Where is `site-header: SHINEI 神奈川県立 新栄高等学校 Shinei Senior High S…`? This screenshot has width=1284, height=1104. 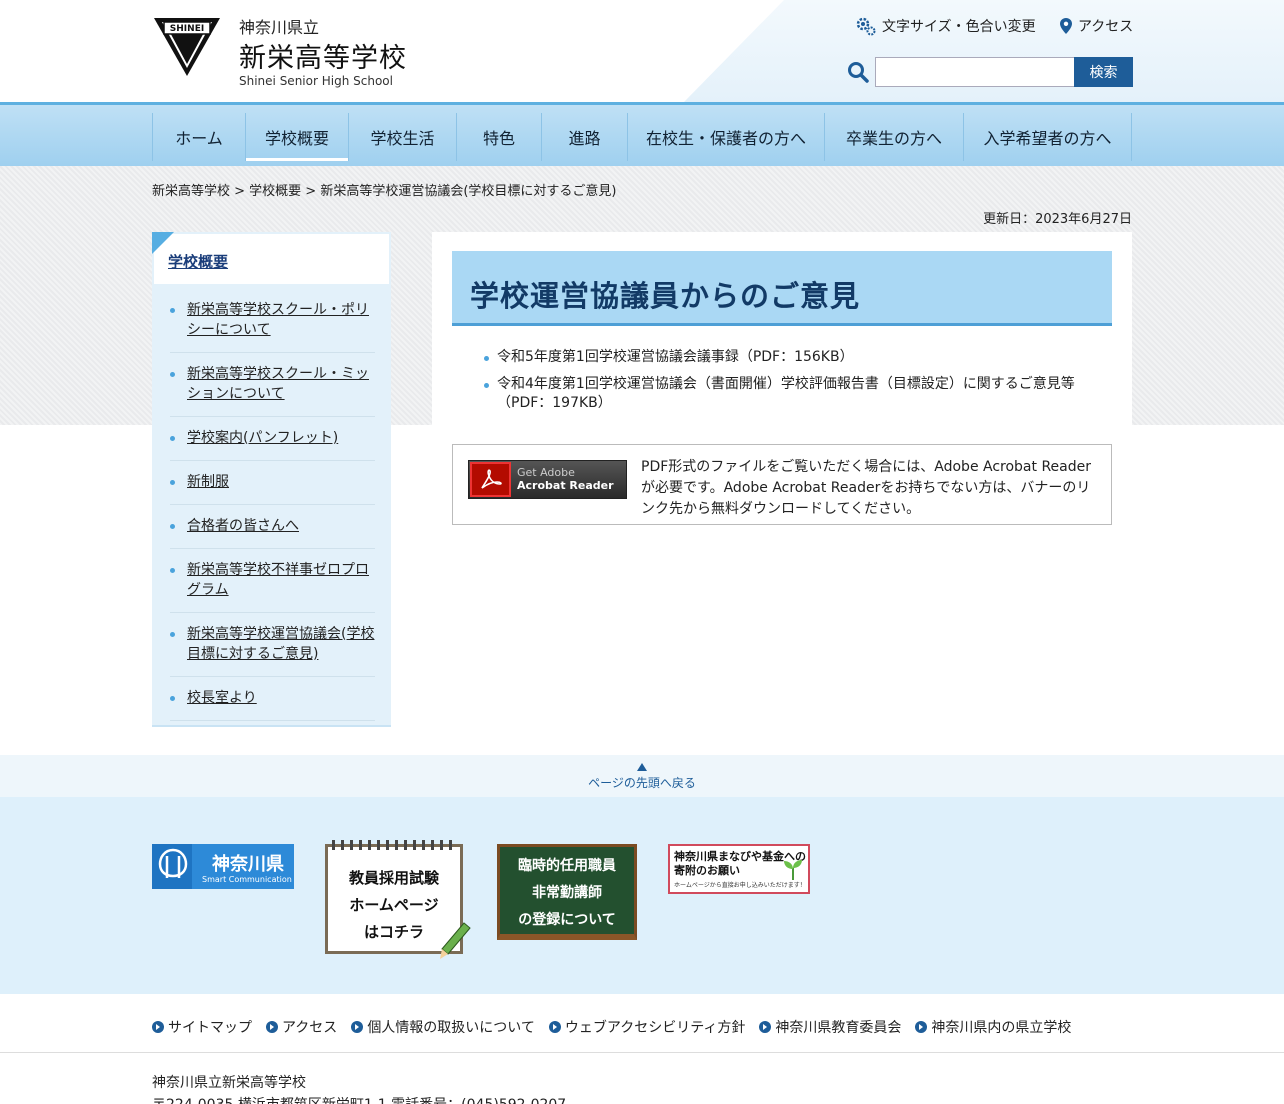
site-header: SHINEI 神奈川県立 新栄高等学校 Shinei Senior High S… is located at coordinates (642, 51).